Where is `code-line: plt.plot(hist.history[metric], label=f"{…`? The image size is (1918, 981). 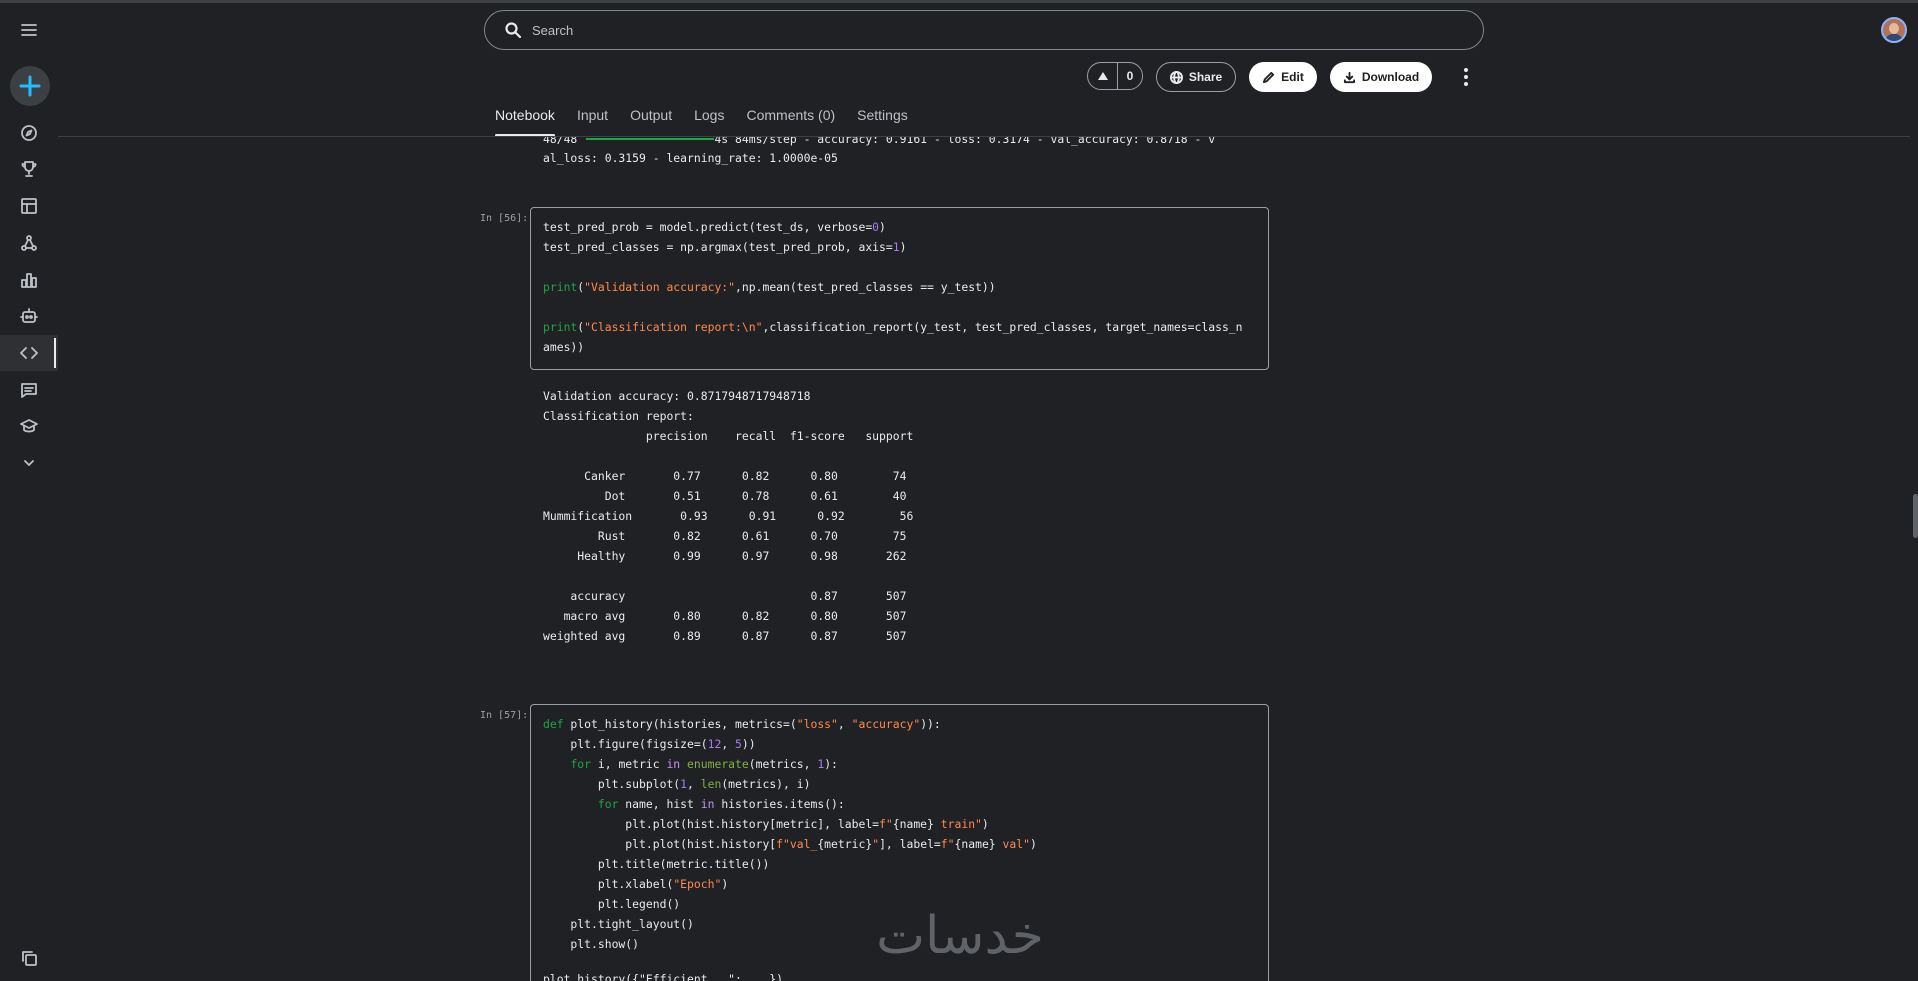 code-line: plt.plot(hist.history[metric], label=f"{… is located at coordinates (766, 824).